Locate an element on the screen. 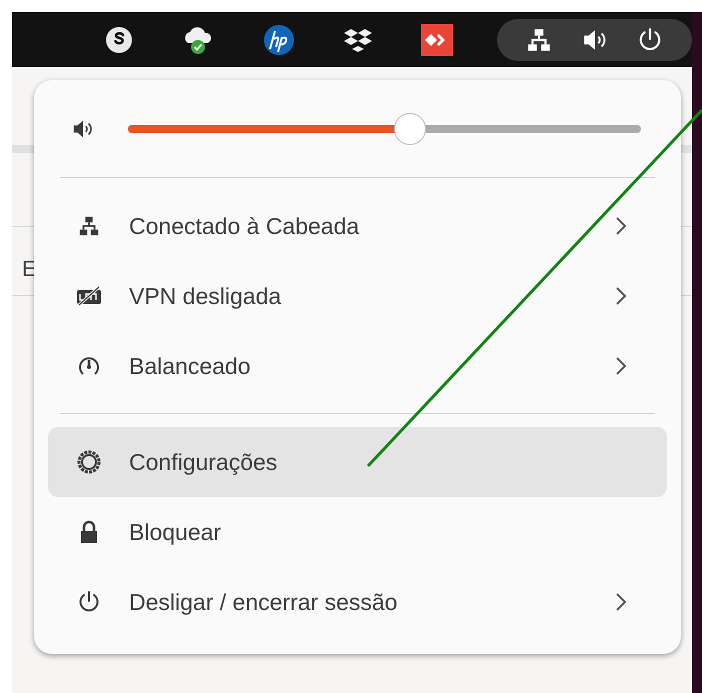 The height and width of the screenshot is (693, 702). menu-item: VPN desligada is located at coordinates (357, 296).